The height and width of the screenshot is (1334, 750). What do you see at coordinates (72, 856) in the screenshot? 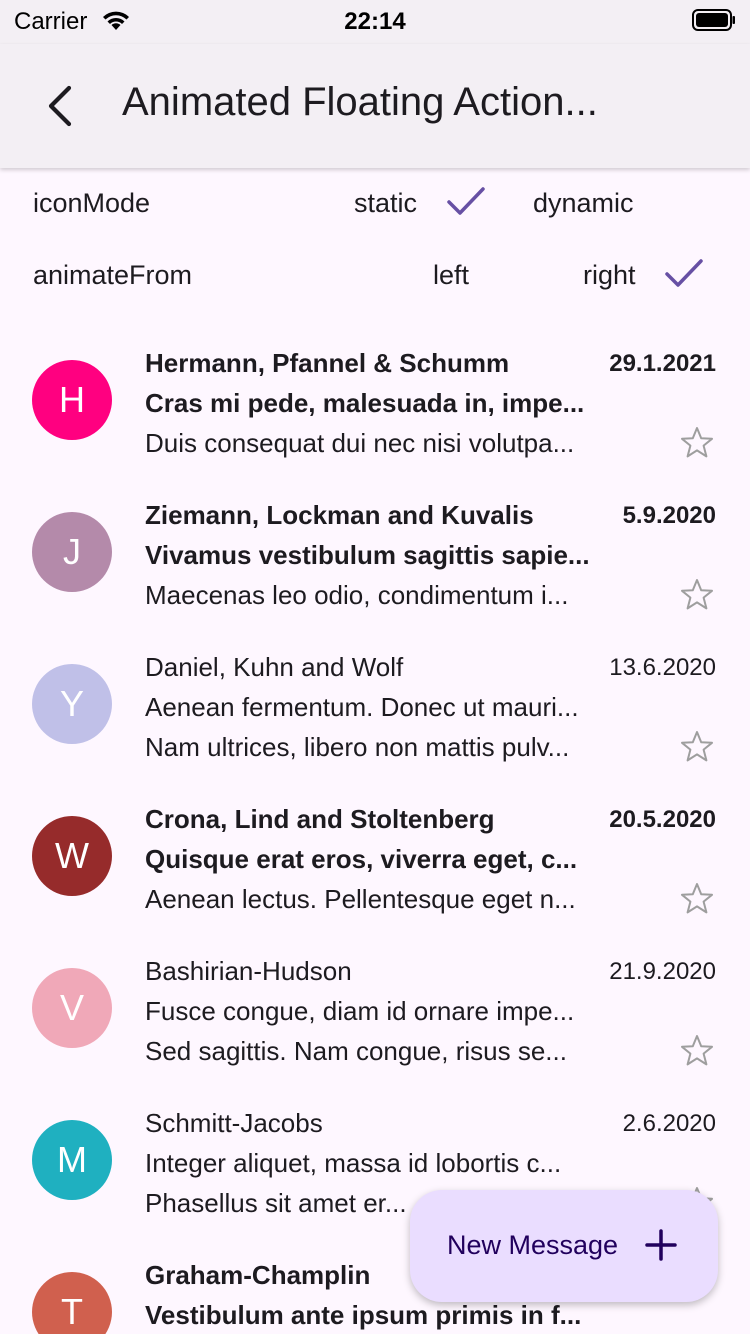
I see `avatar: W` at bounding box center [72, 856].